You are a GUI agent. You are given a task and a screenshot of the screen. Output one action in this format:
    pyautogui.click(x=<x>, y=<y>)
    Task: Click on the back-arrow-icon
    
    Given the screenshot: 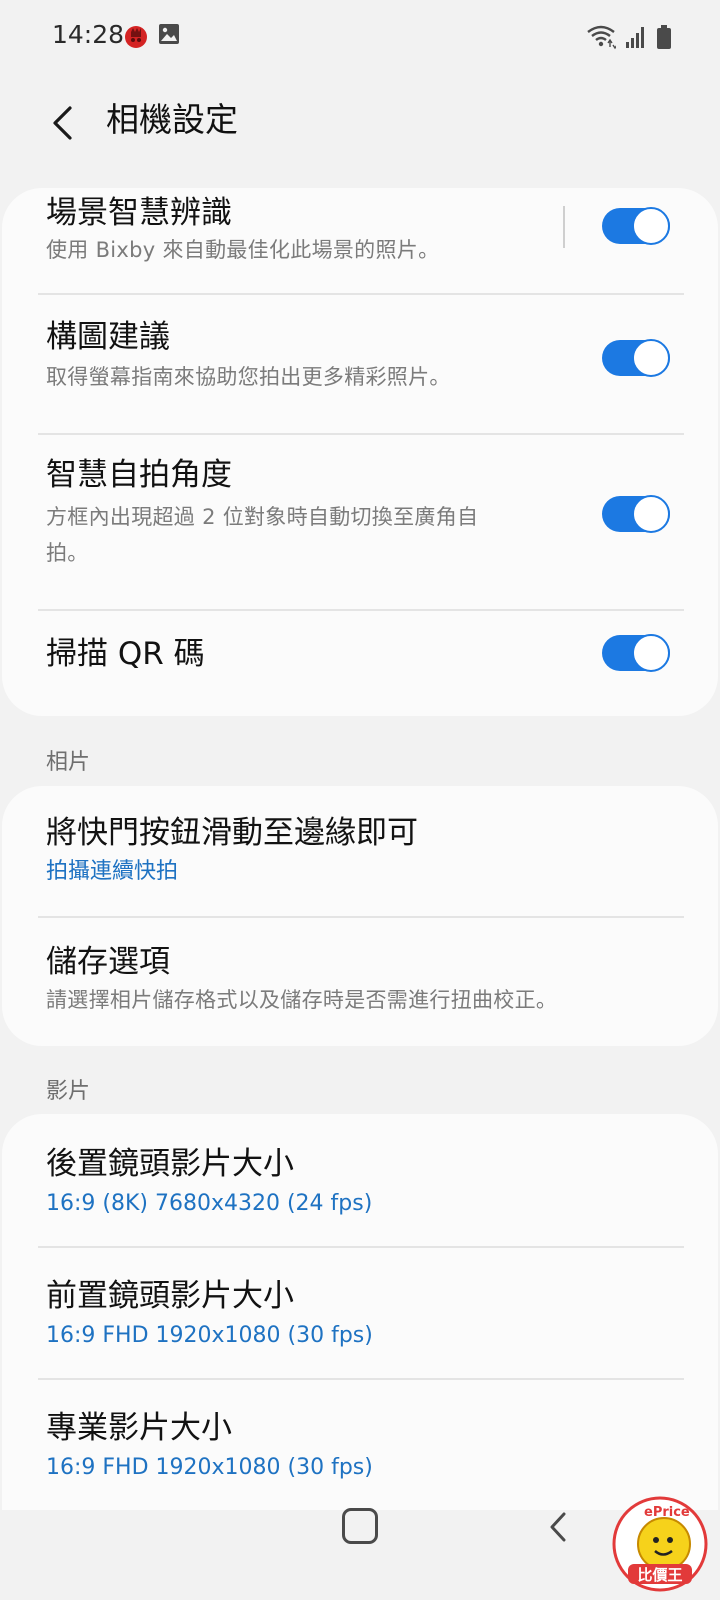 What is the action you would take?
    pyautogui.click(x=62, y=123)
    